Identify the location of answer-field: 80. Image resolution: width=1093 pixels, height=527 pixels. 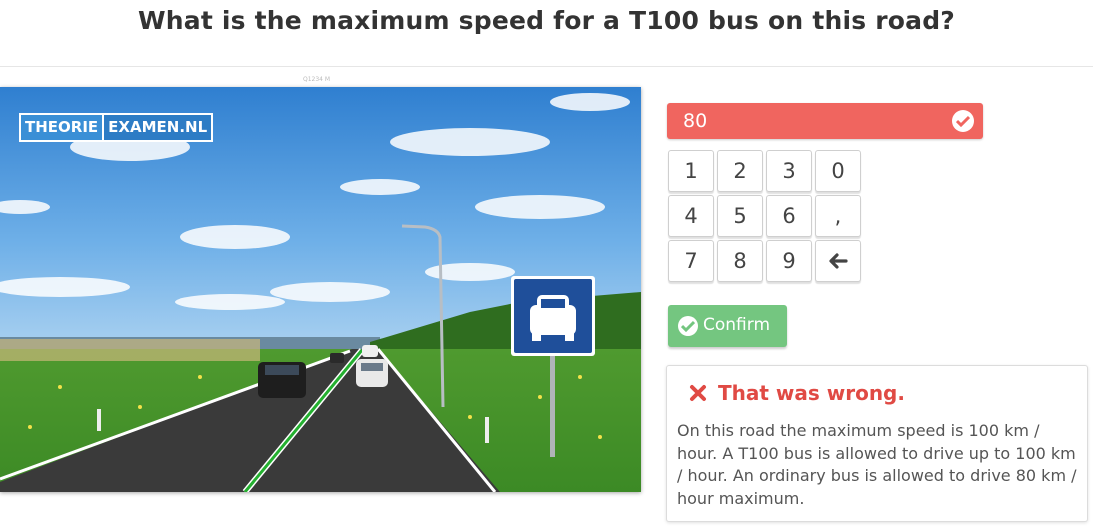
(825, 121).